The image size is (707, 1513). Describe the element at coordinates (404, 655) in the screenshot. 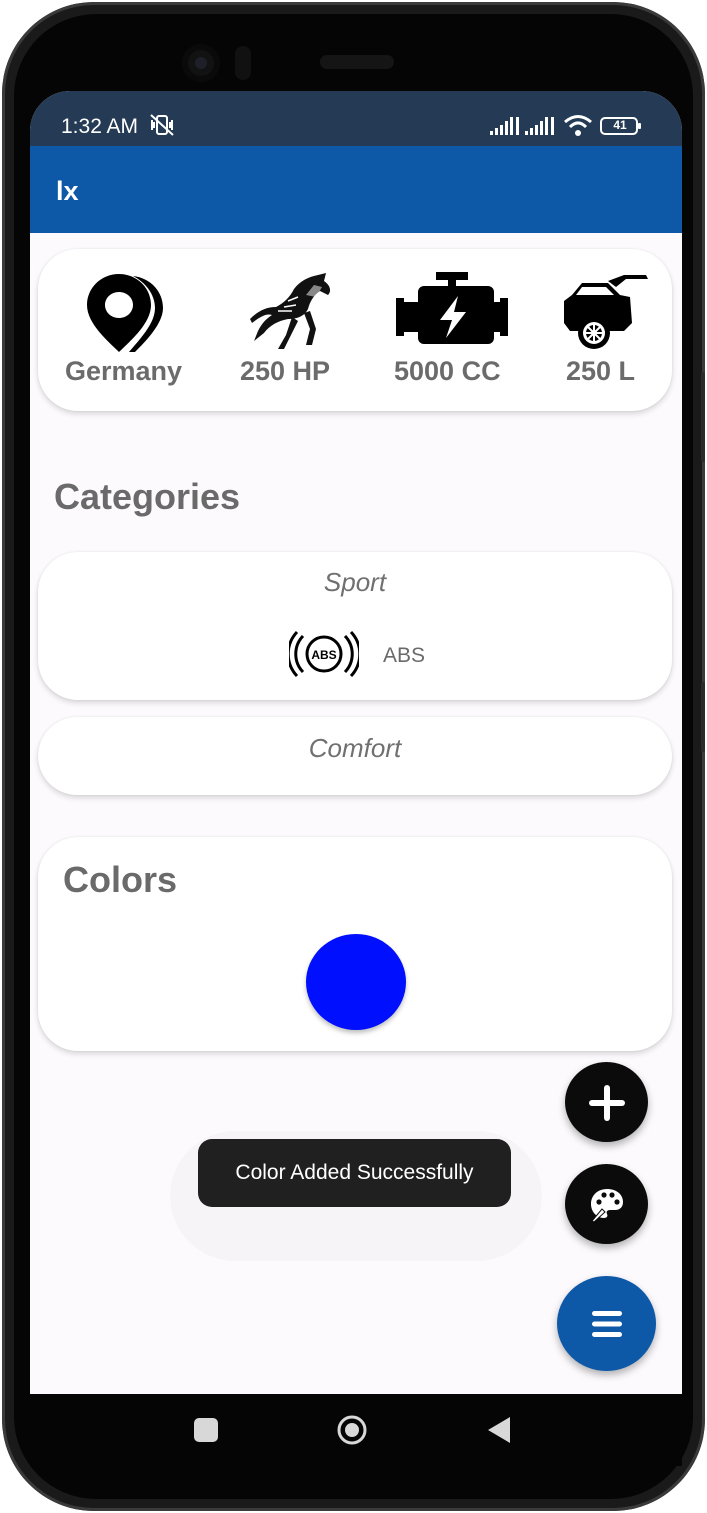

I see `feature-label: ABS` at that location.